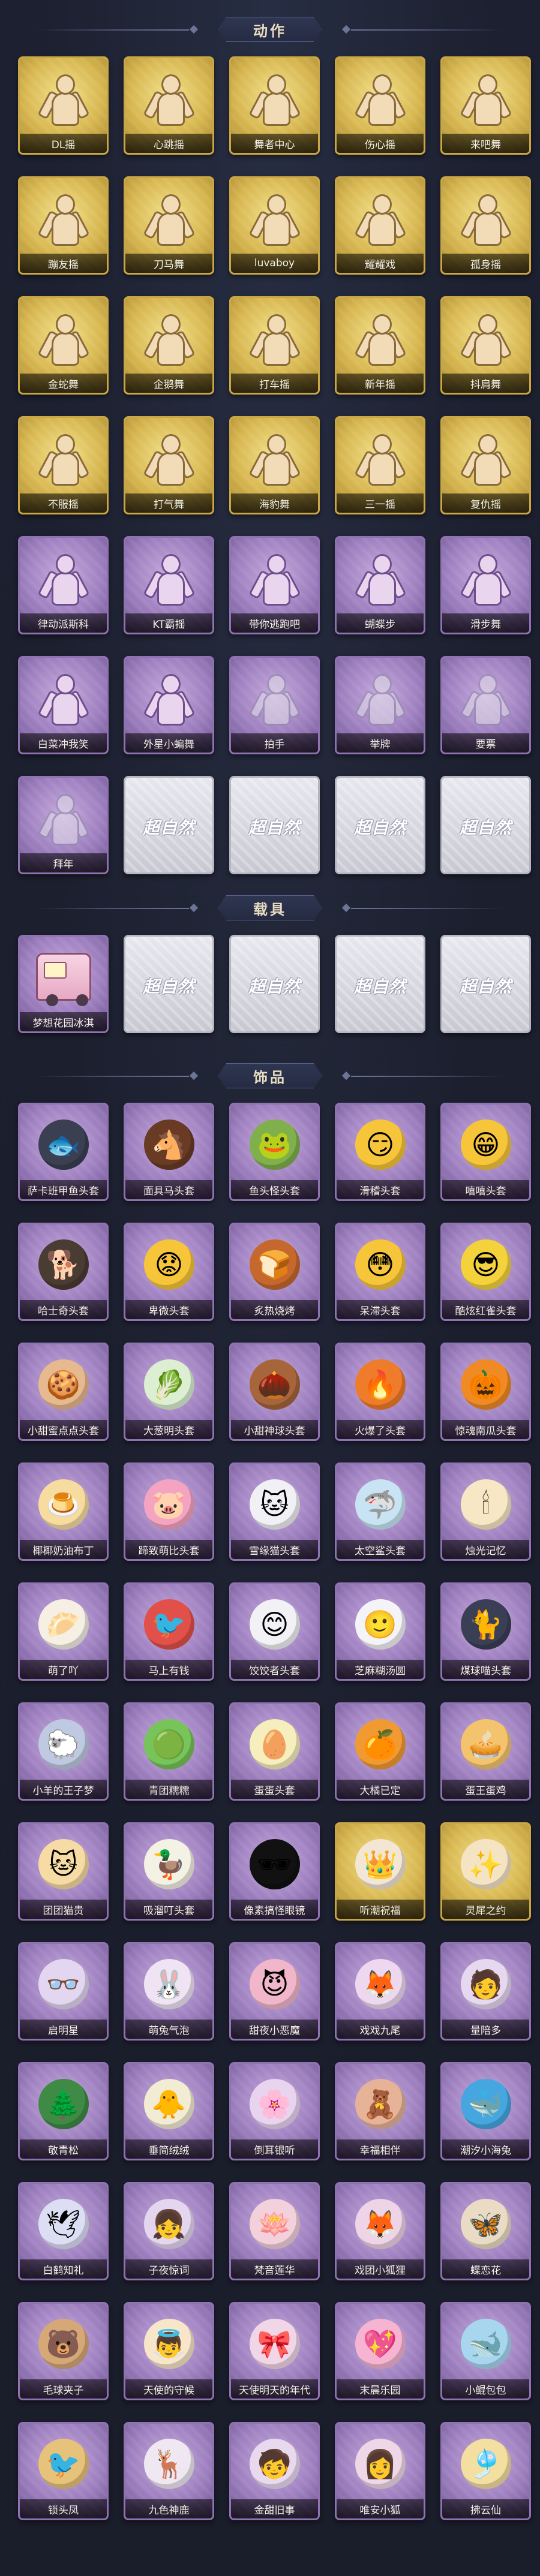 Image resolution: width=540 pixels, height=2576 pixels. What do you see at coordinates (63, 346) in the screenshot?
I see `item-card: 金蛇舞` at bounding box center [63, 346].